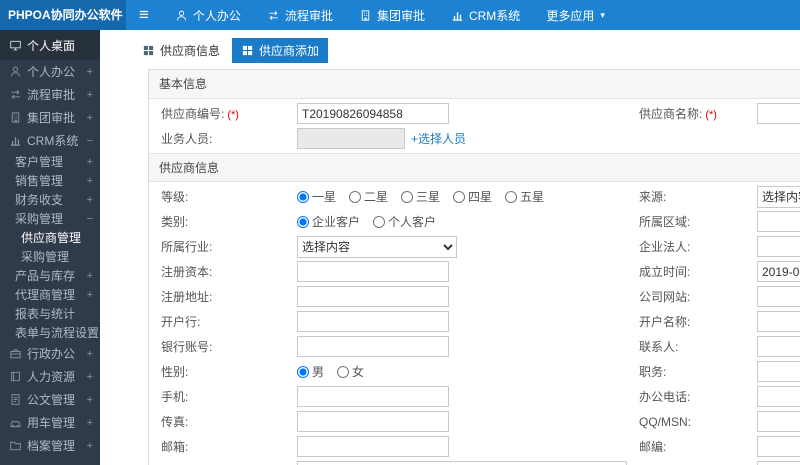 The image size is (800, 465). Describe the element at coordinates (50, 313) in the screenshot. I see `sidebar-item-reports: 报表与统计` at that location.